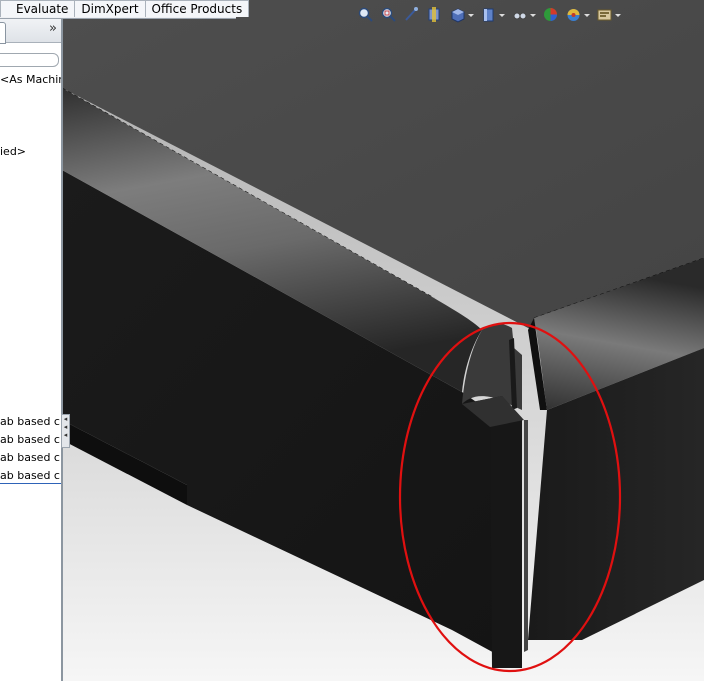 Image resolution: width=704 pixels, height=681 pixels. What do you see at coordinates (38, 8) in the screenshot?
I see `tab-evaluate: Evaluate` at bounding box center [38, 8].